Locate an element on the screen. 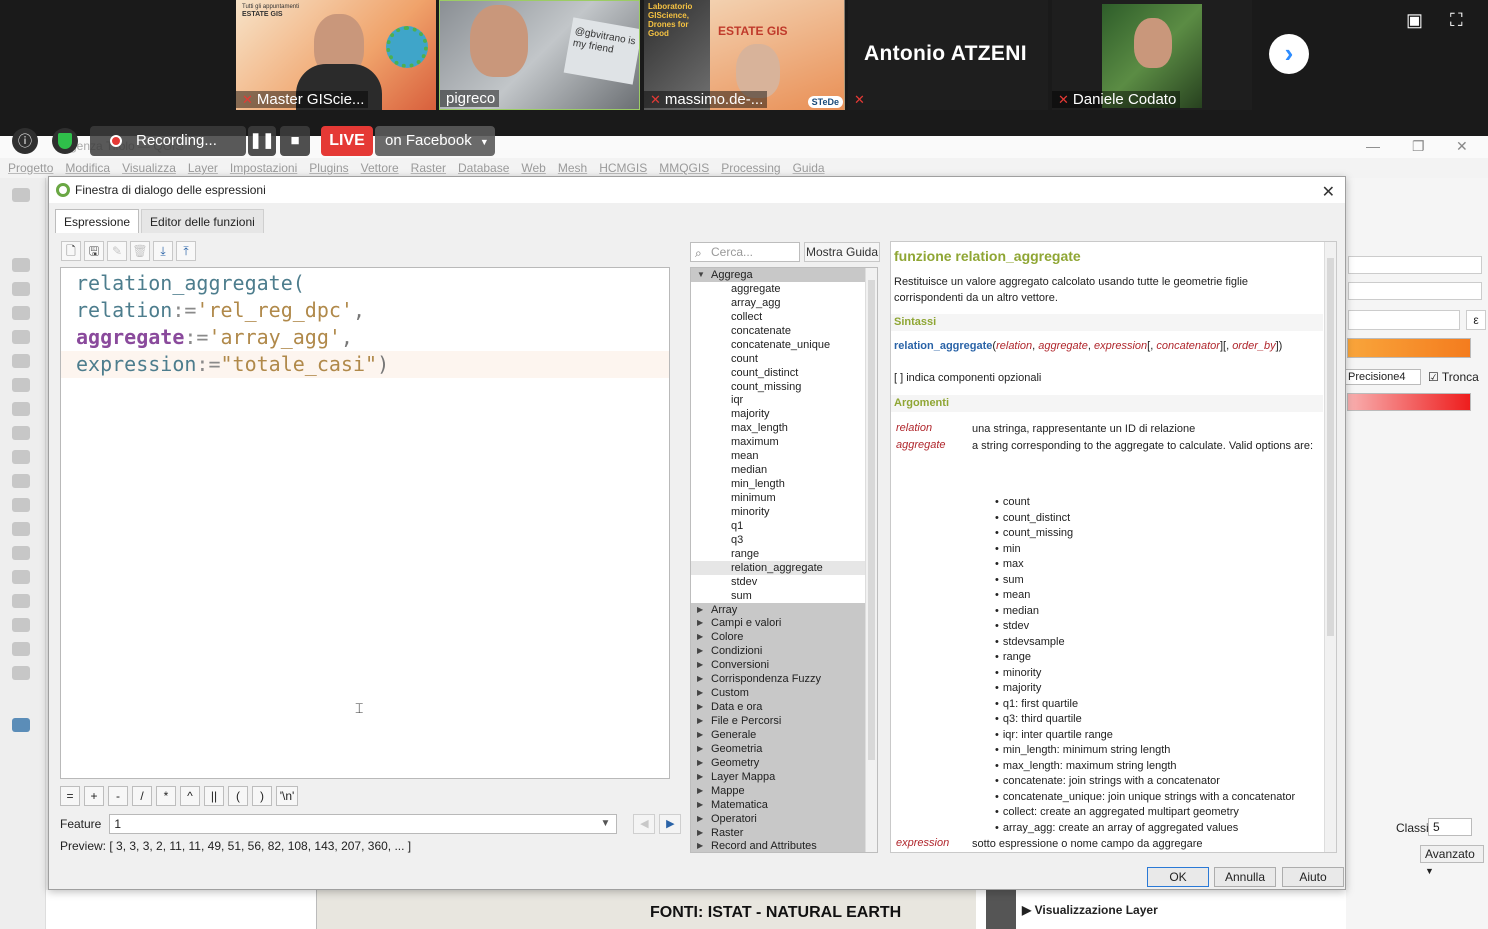 The image size is (1488, 929). tree-group: ▶ Layer Mappa is located at coordinates (778, 776).